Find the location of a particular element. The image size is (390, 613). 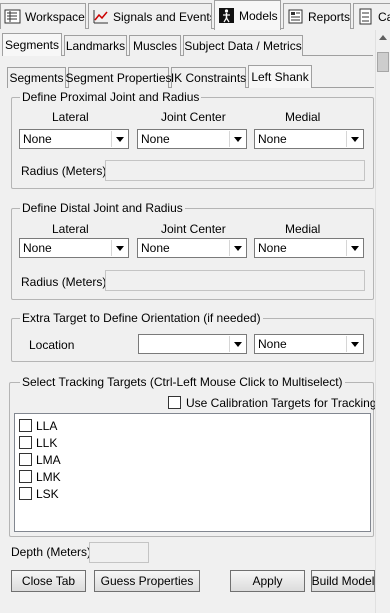

target-label: LLA is located at coordinates (47, 425).